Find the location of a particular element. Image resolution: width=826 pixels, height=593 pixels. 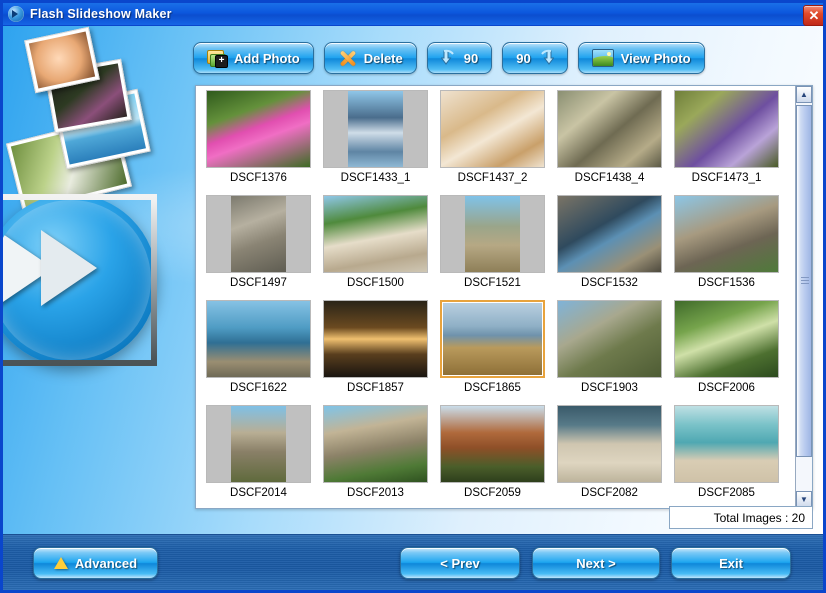

photo-item-dscf2082: DSCF2082 is located at coordinates (609, 457).